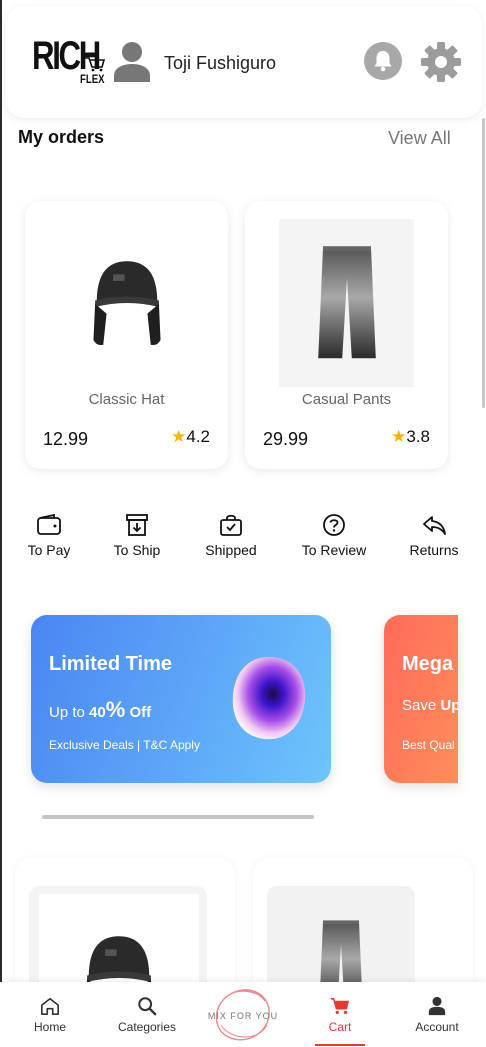 Image resolution: width=486 pixels, height=1047 pixels. I want to click on nav-home: Home, so click(50, 1015).